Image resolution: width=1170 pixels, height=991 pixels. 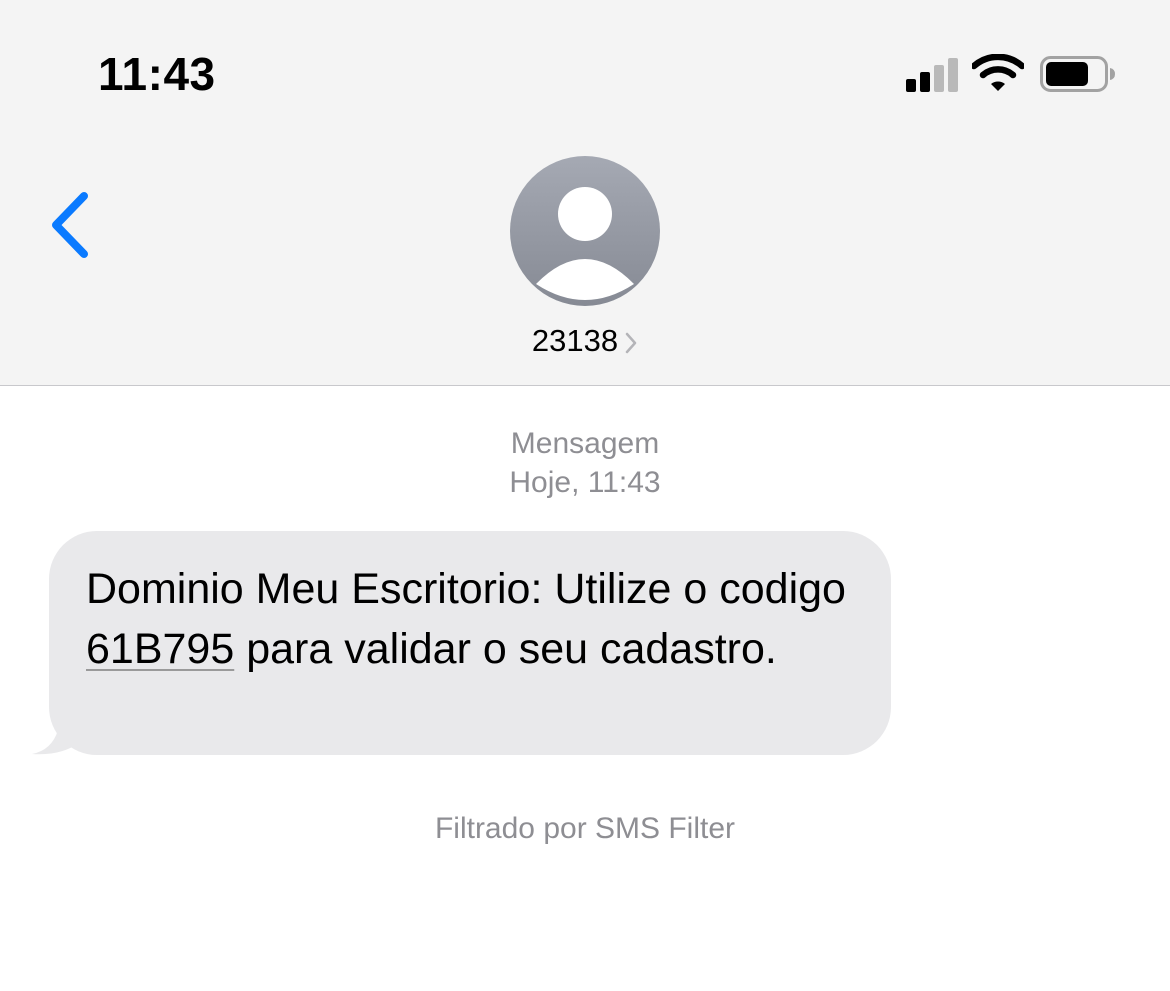 I want to click on status-time: 11:43, so click(x=157, y=74).